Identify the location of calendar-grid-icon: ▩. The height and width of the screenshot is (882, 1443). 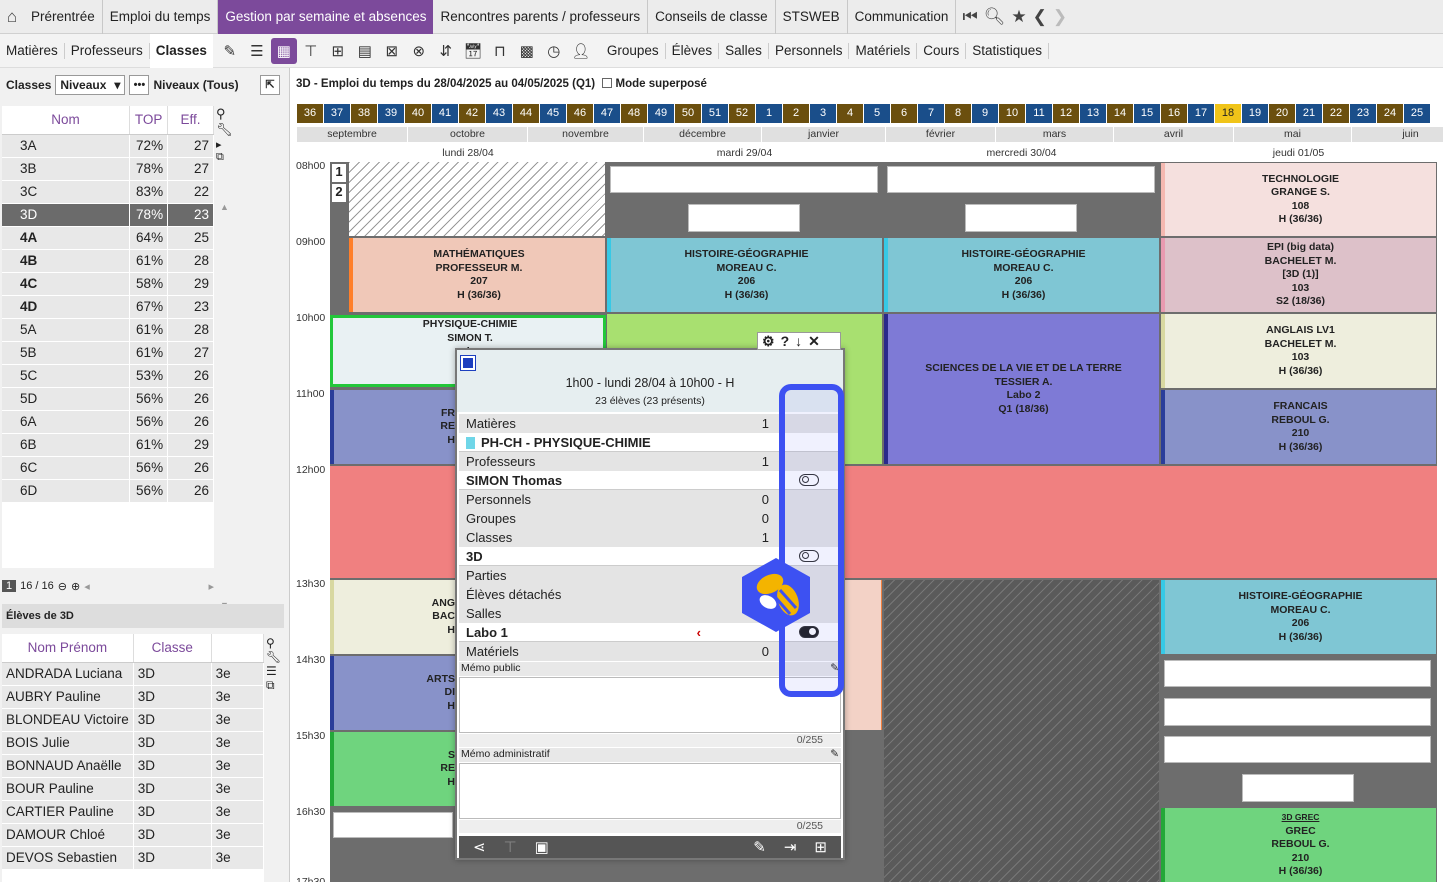
(527, 51).